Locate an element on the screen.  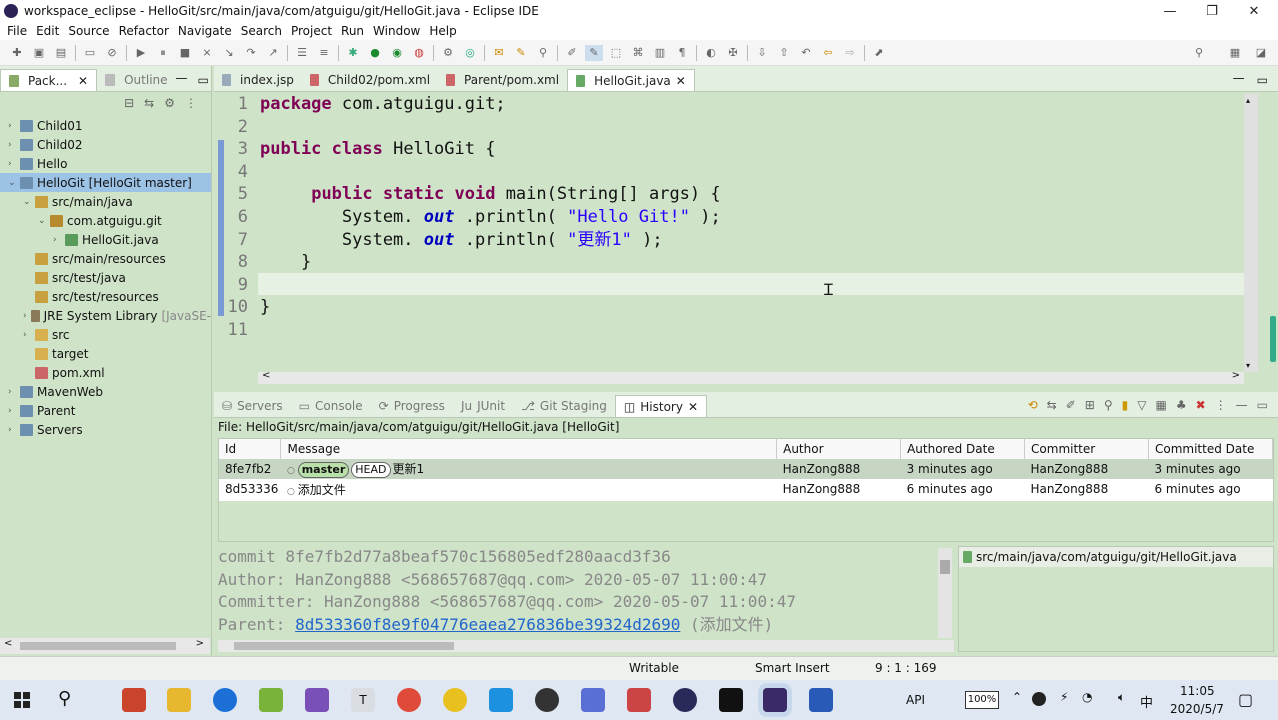
menu-source: Source is located at coordinates (88, 31).